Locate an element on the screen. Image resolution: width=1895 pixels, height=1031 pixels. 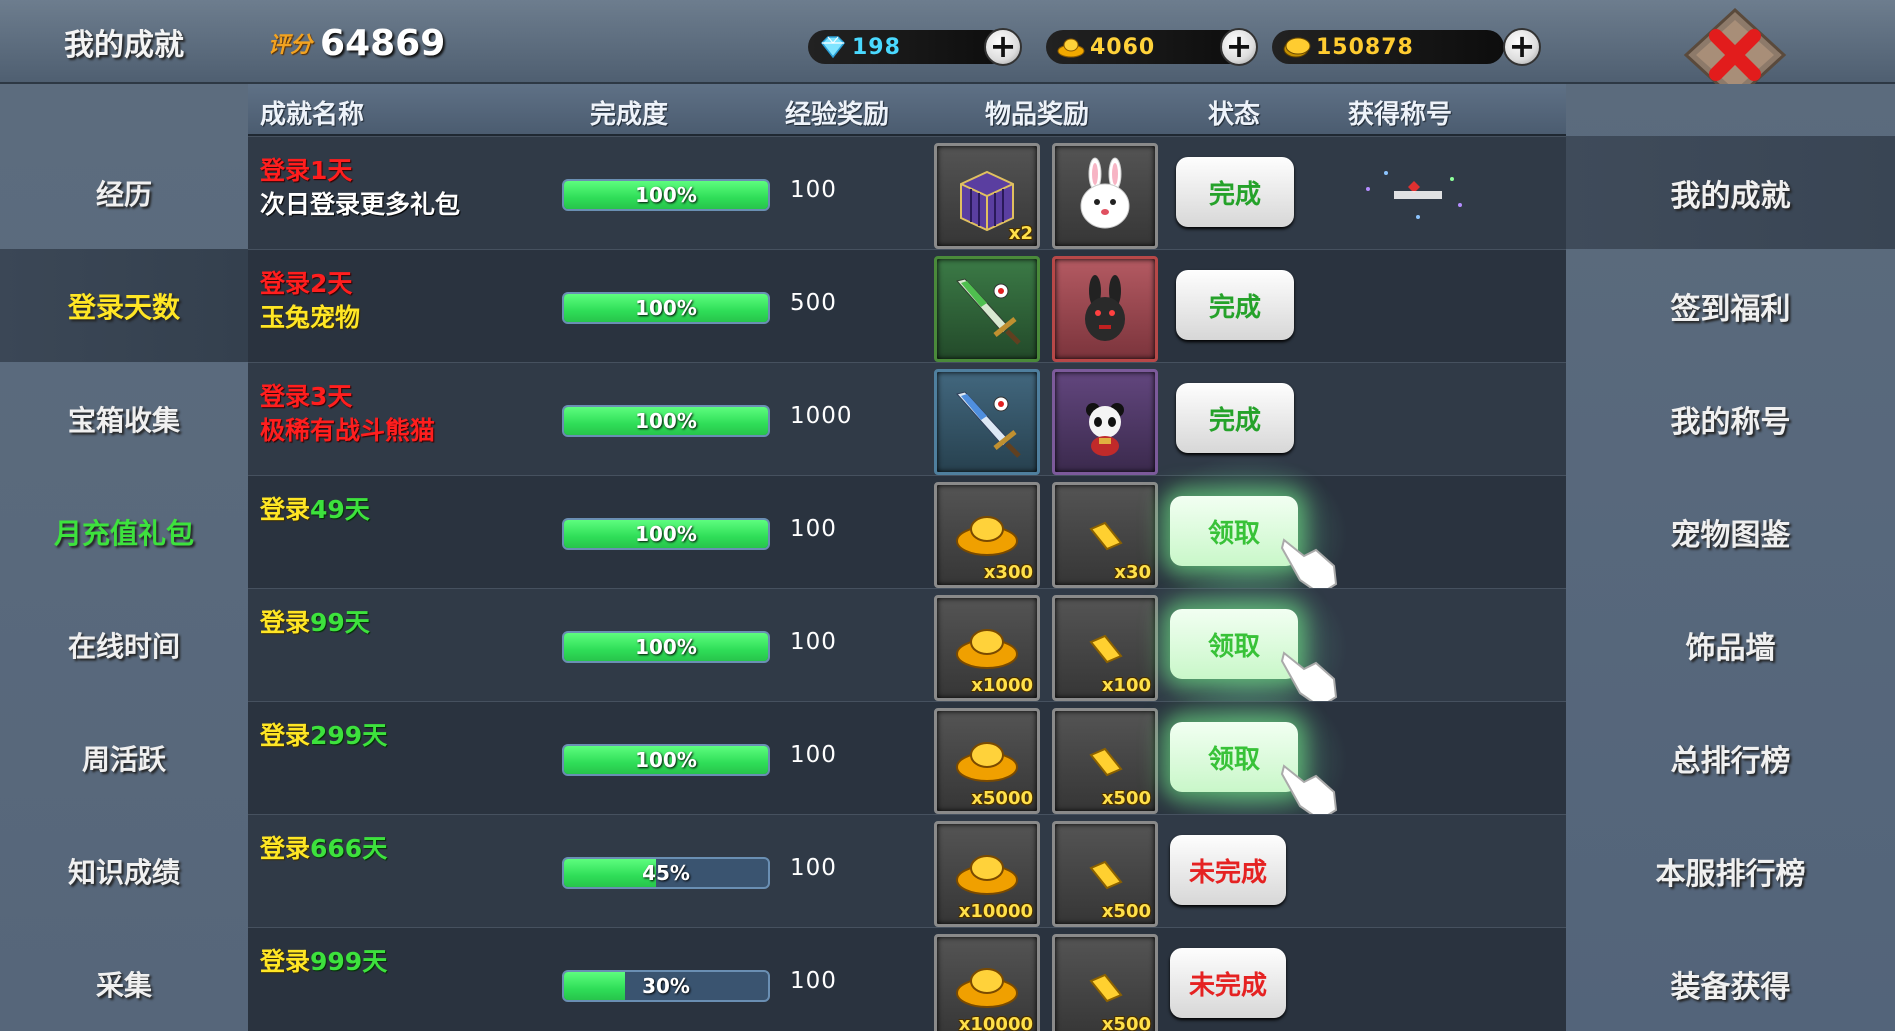
left-menu: 经历 登录天数 宝箱收集 月充值礼包 在线时间 周活跃 知识成绩 采集 is located at coordinates (124, 557).